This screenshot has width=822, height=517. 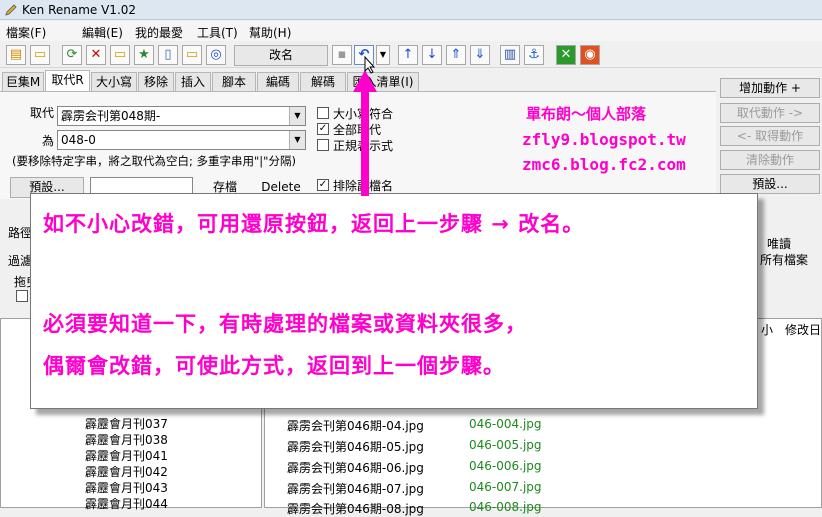 What do you see at coordinates (126, 503) in the screenshot?
I see `tree-item: 霹靂會月刊044` at bounding box center [126, 503].